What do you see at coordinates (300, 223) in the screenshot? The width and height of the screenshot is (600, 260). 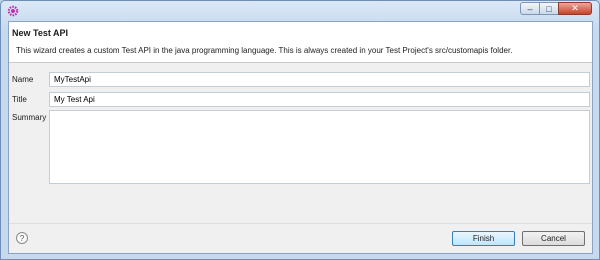 I see `footer-divider` at bounding box center [300, 223].